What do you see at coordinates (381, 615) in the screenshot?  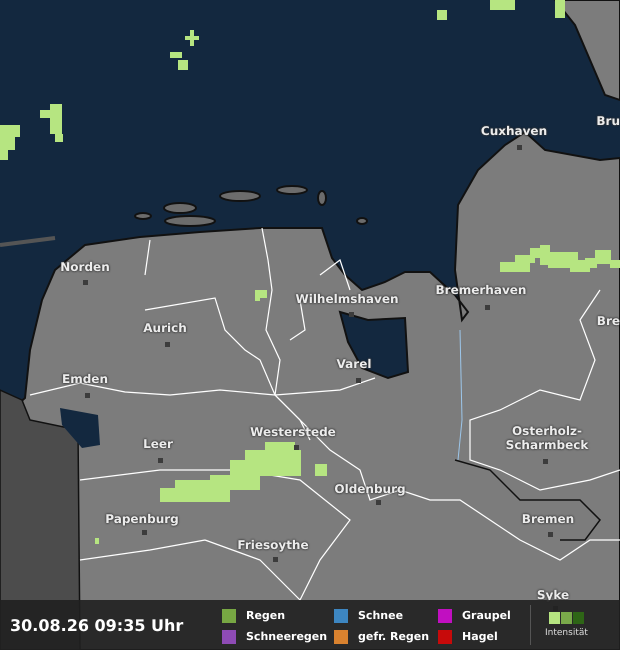 I see `legend-label: Schnee` at bounding box center [381, 615].